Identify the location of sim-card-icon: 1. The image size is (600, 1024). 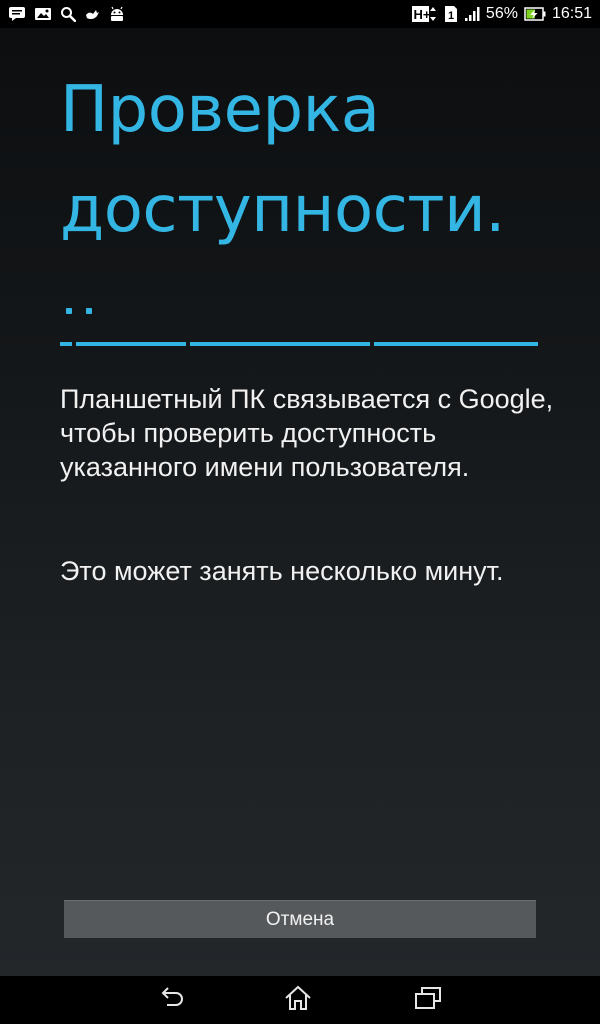
(451, 14).